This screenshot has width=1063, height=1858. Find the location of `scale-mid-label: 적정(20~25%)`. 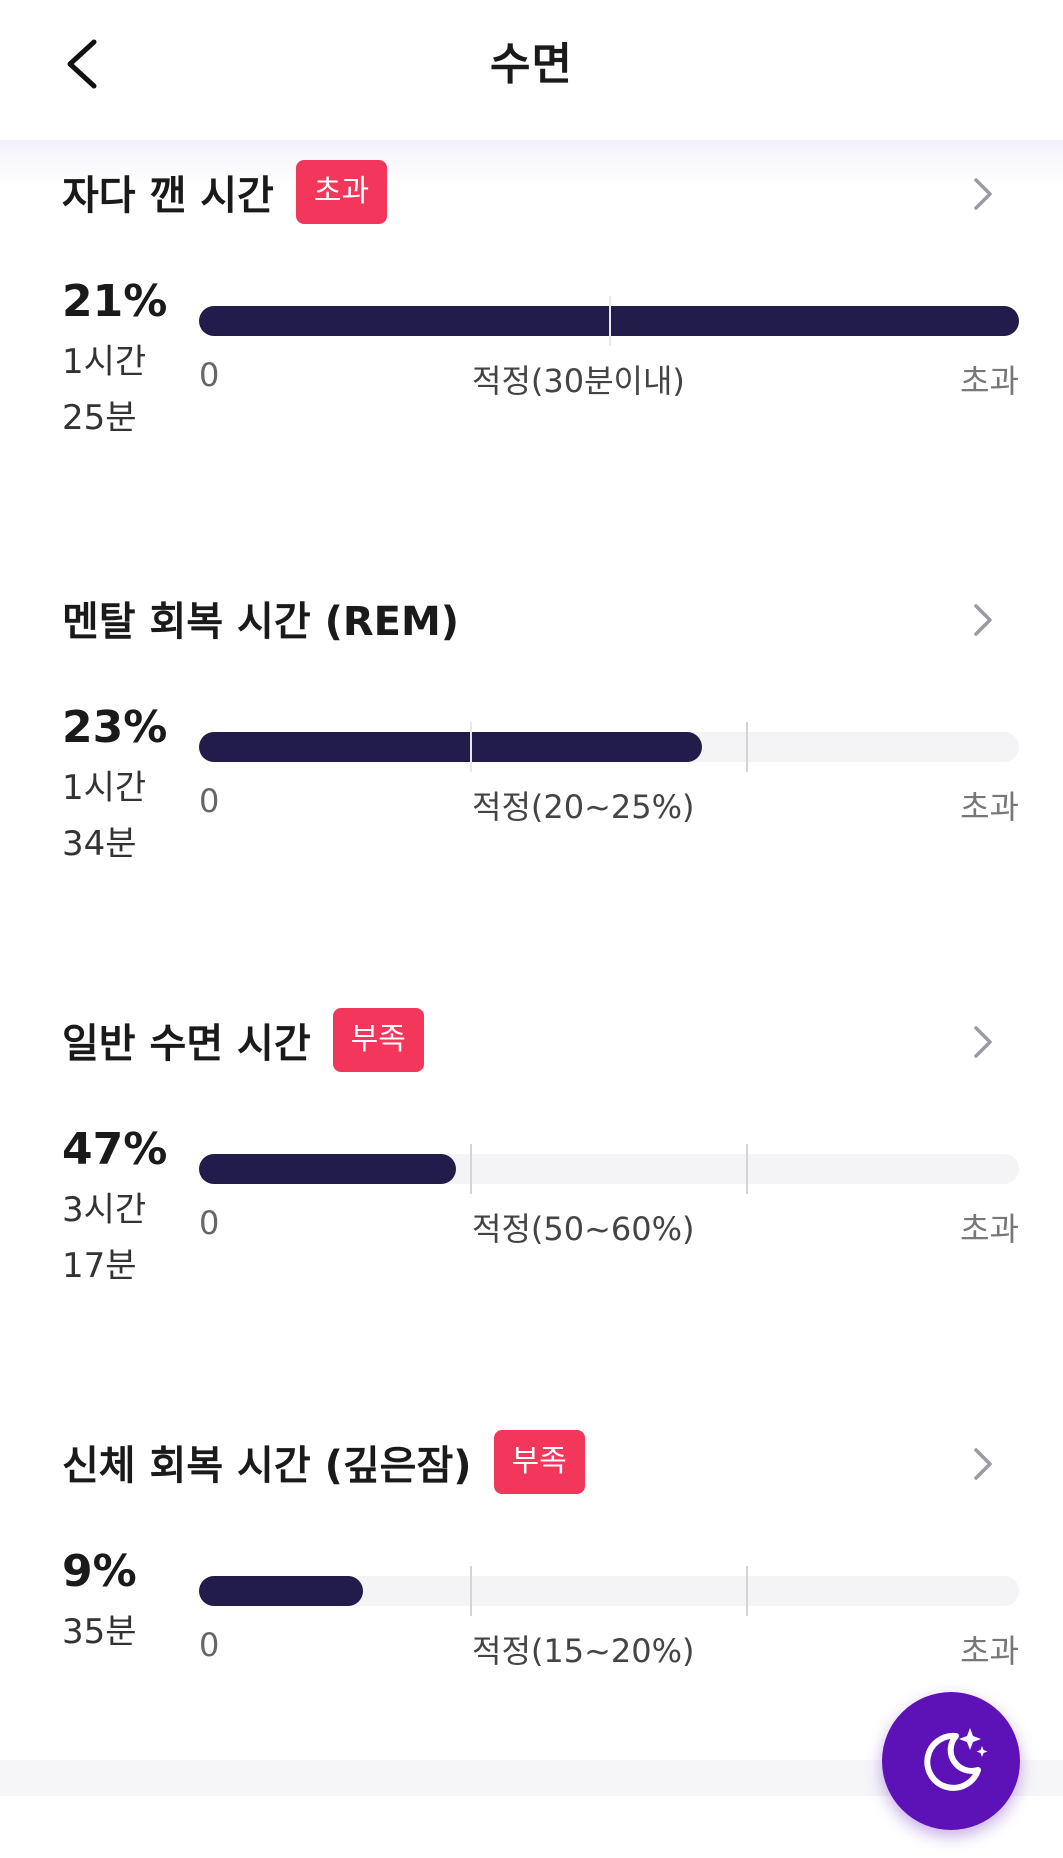

scale-mid-label: 적정(20~25%) is located at coordinates (583, 807).